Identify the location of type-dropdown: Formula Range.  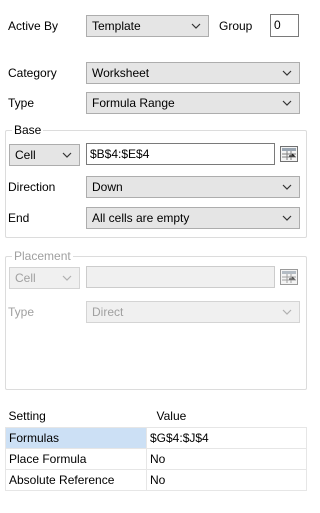
(193, 103).